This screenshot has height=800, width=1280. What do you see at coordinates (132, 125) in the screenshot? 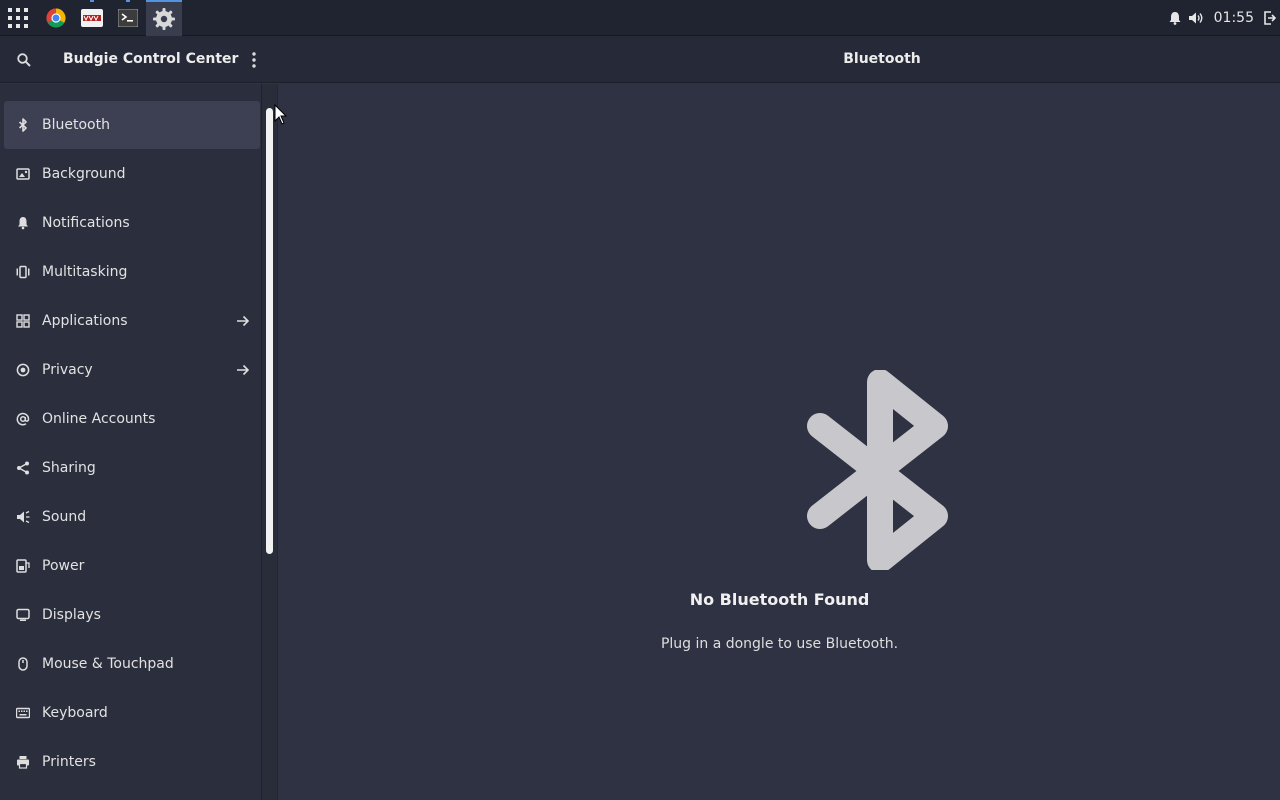
I see `sidebar-item-bluetooth: Bluetooth` at bounding box center [132, 125].